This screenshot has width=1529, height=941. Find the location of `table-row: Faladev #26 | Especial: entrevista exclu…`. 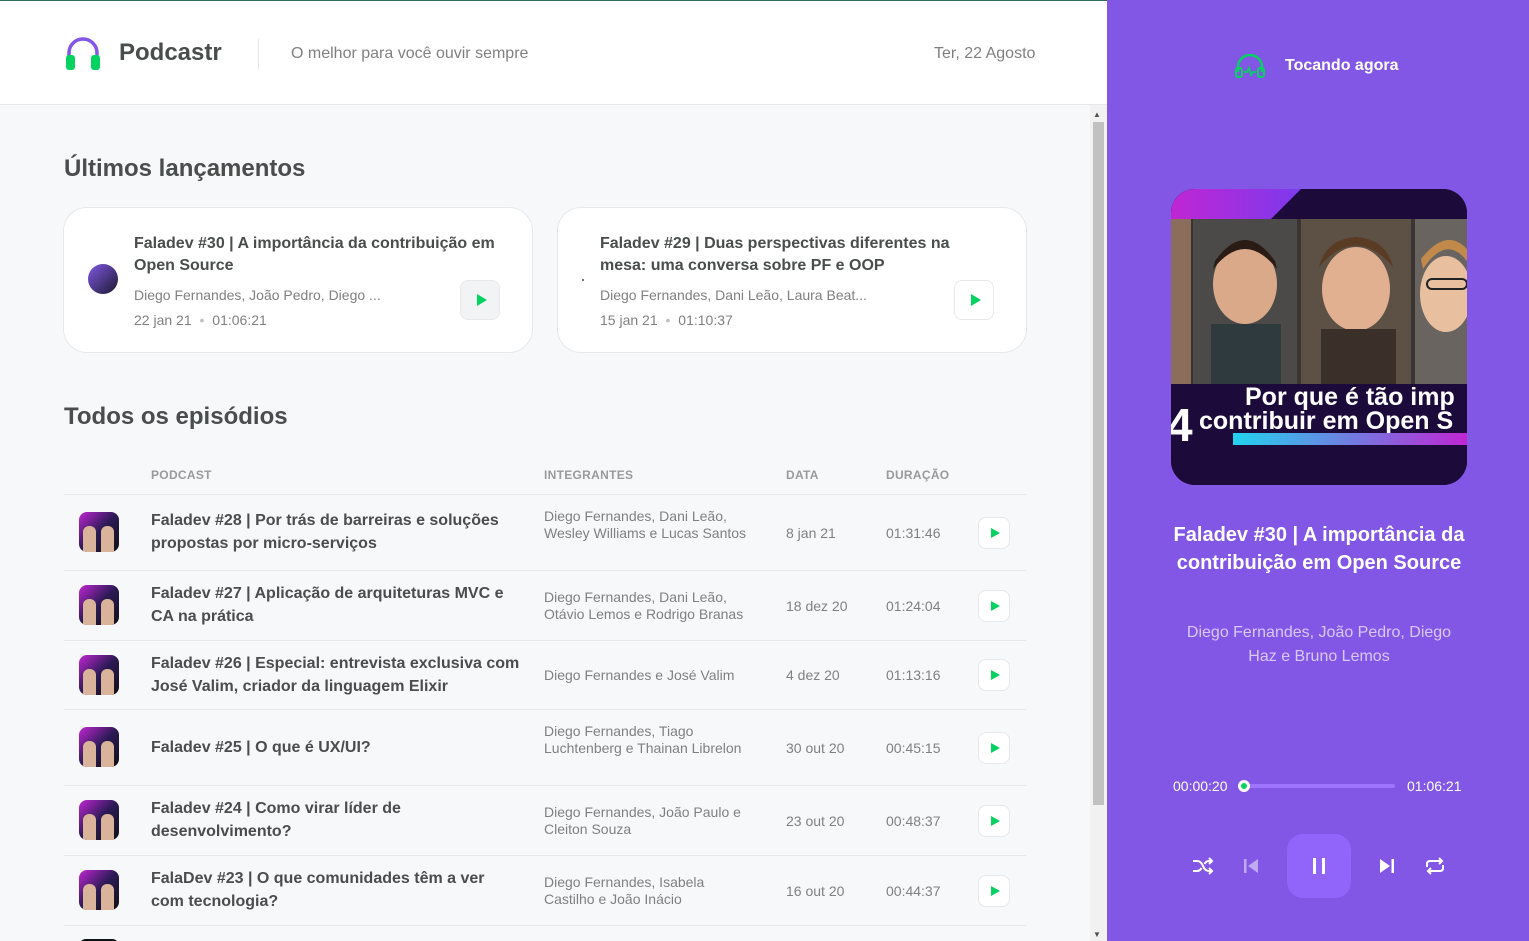

table-row: Faladev #26 | Especial: entrevista exclu… is located at coordinates (545, 675).